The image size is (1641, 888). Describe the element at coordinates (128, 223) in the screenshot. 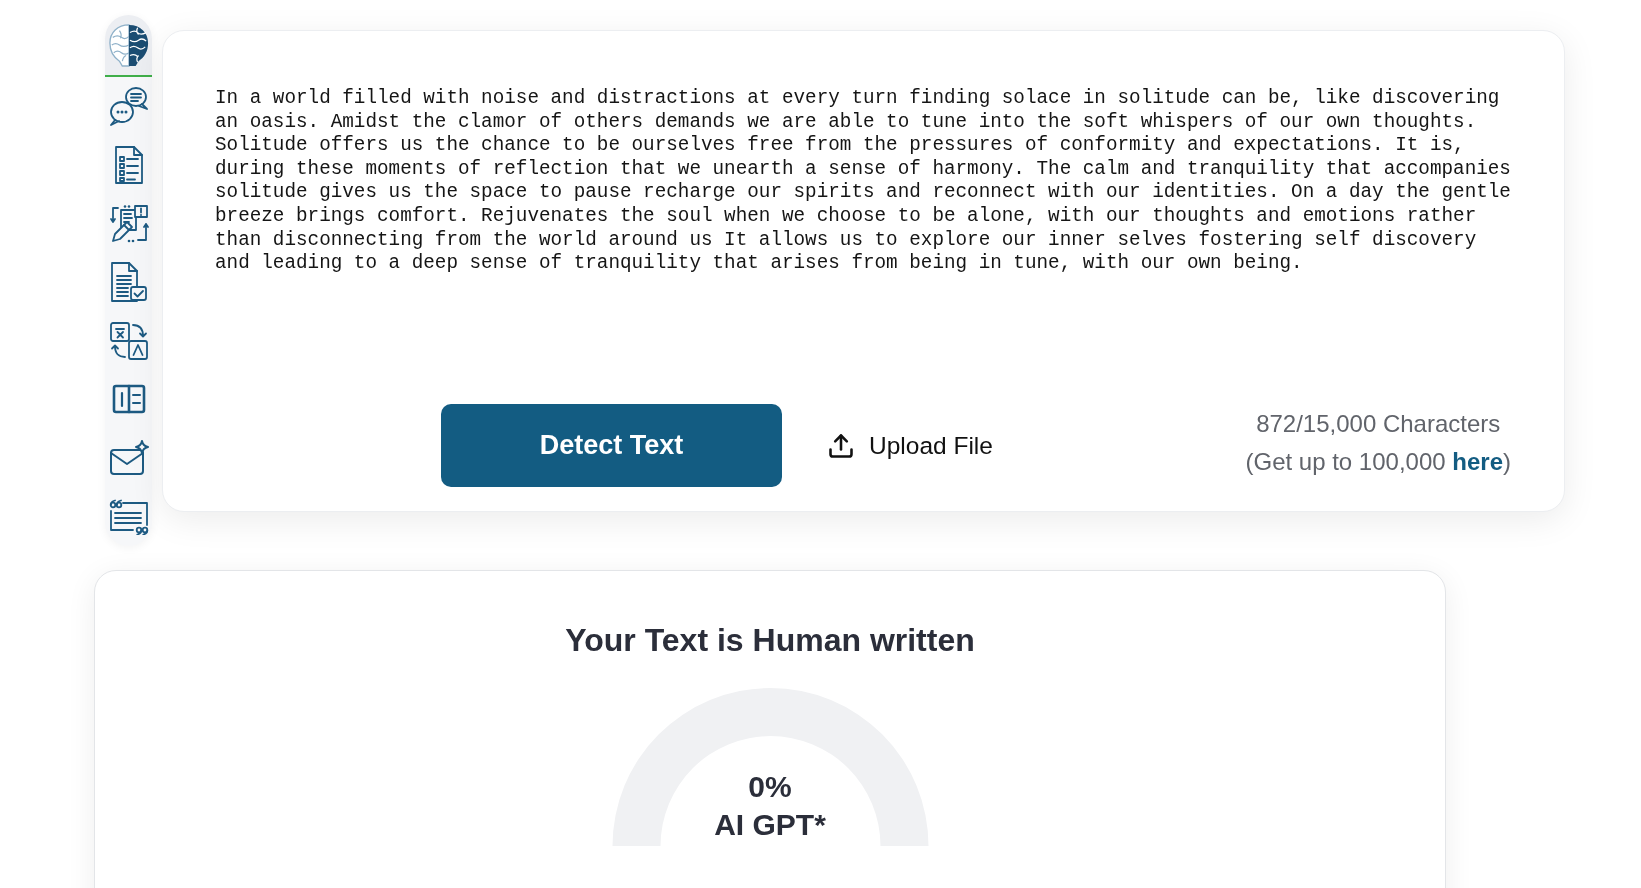

I see `board-pencil-icon` at that location.